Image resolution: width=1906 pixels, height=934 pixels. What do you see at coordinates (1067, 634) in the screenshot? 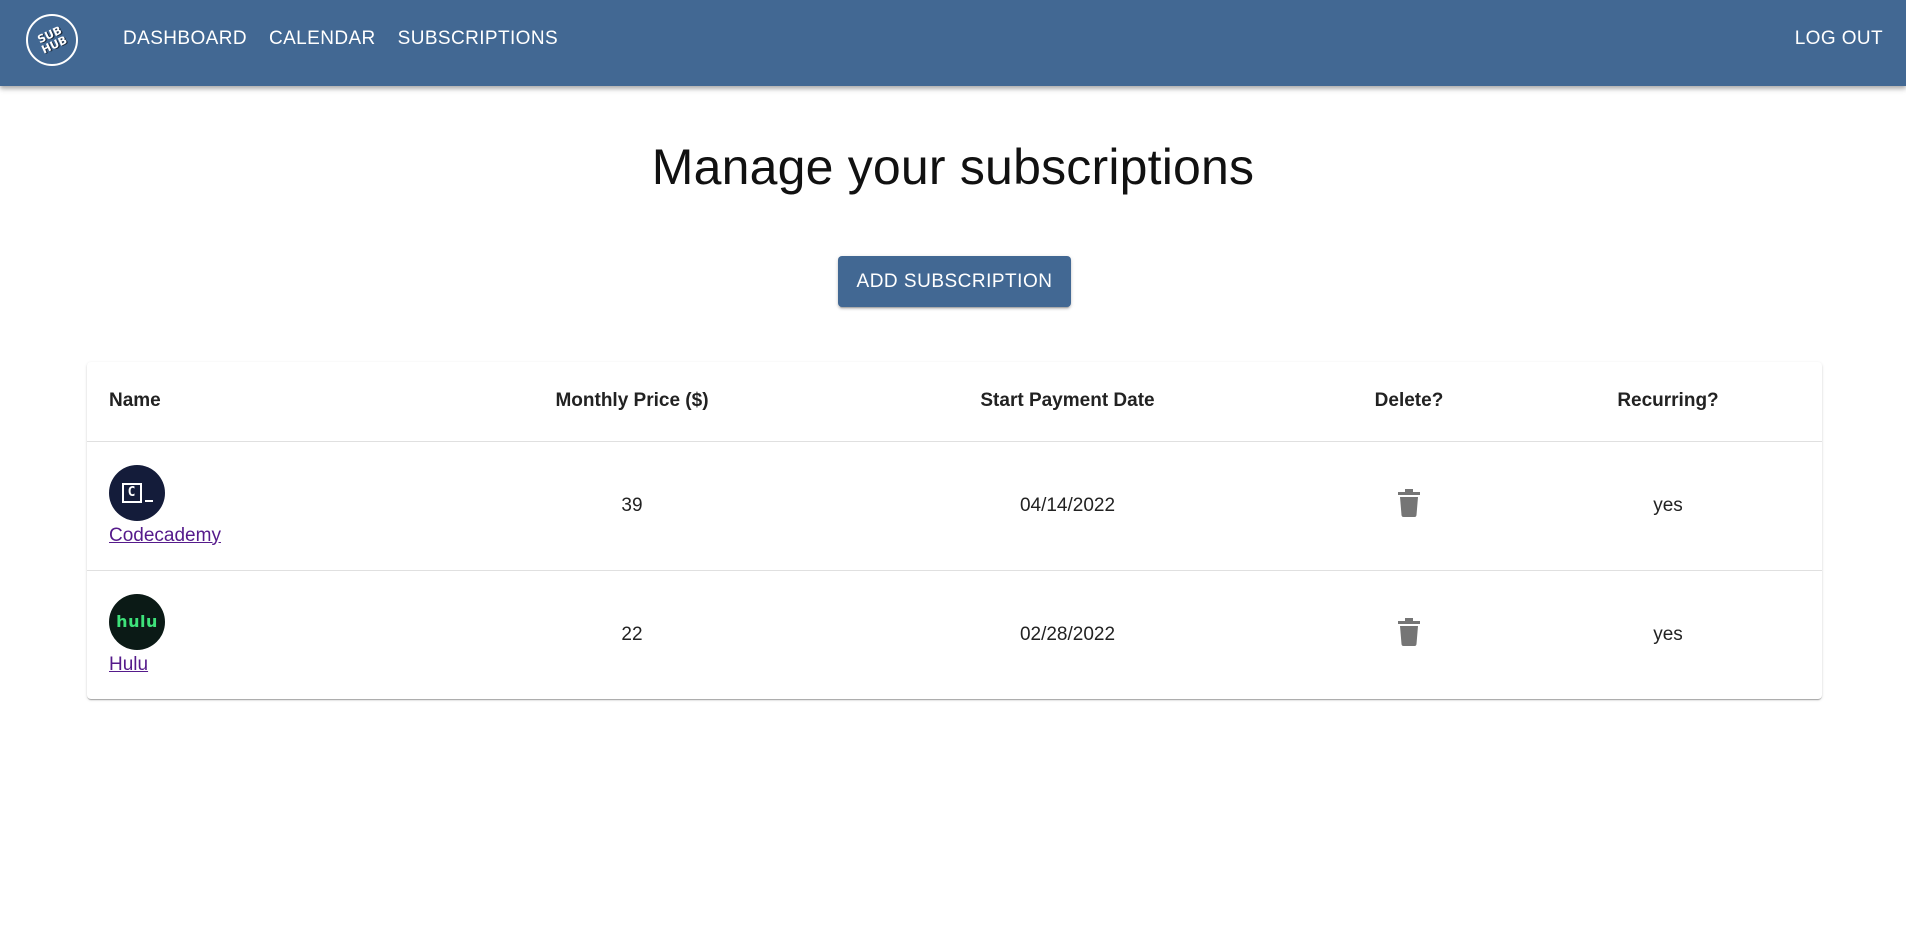
I see `start-date-cell: 02/28/2022` at bounding box center [1067, 634].